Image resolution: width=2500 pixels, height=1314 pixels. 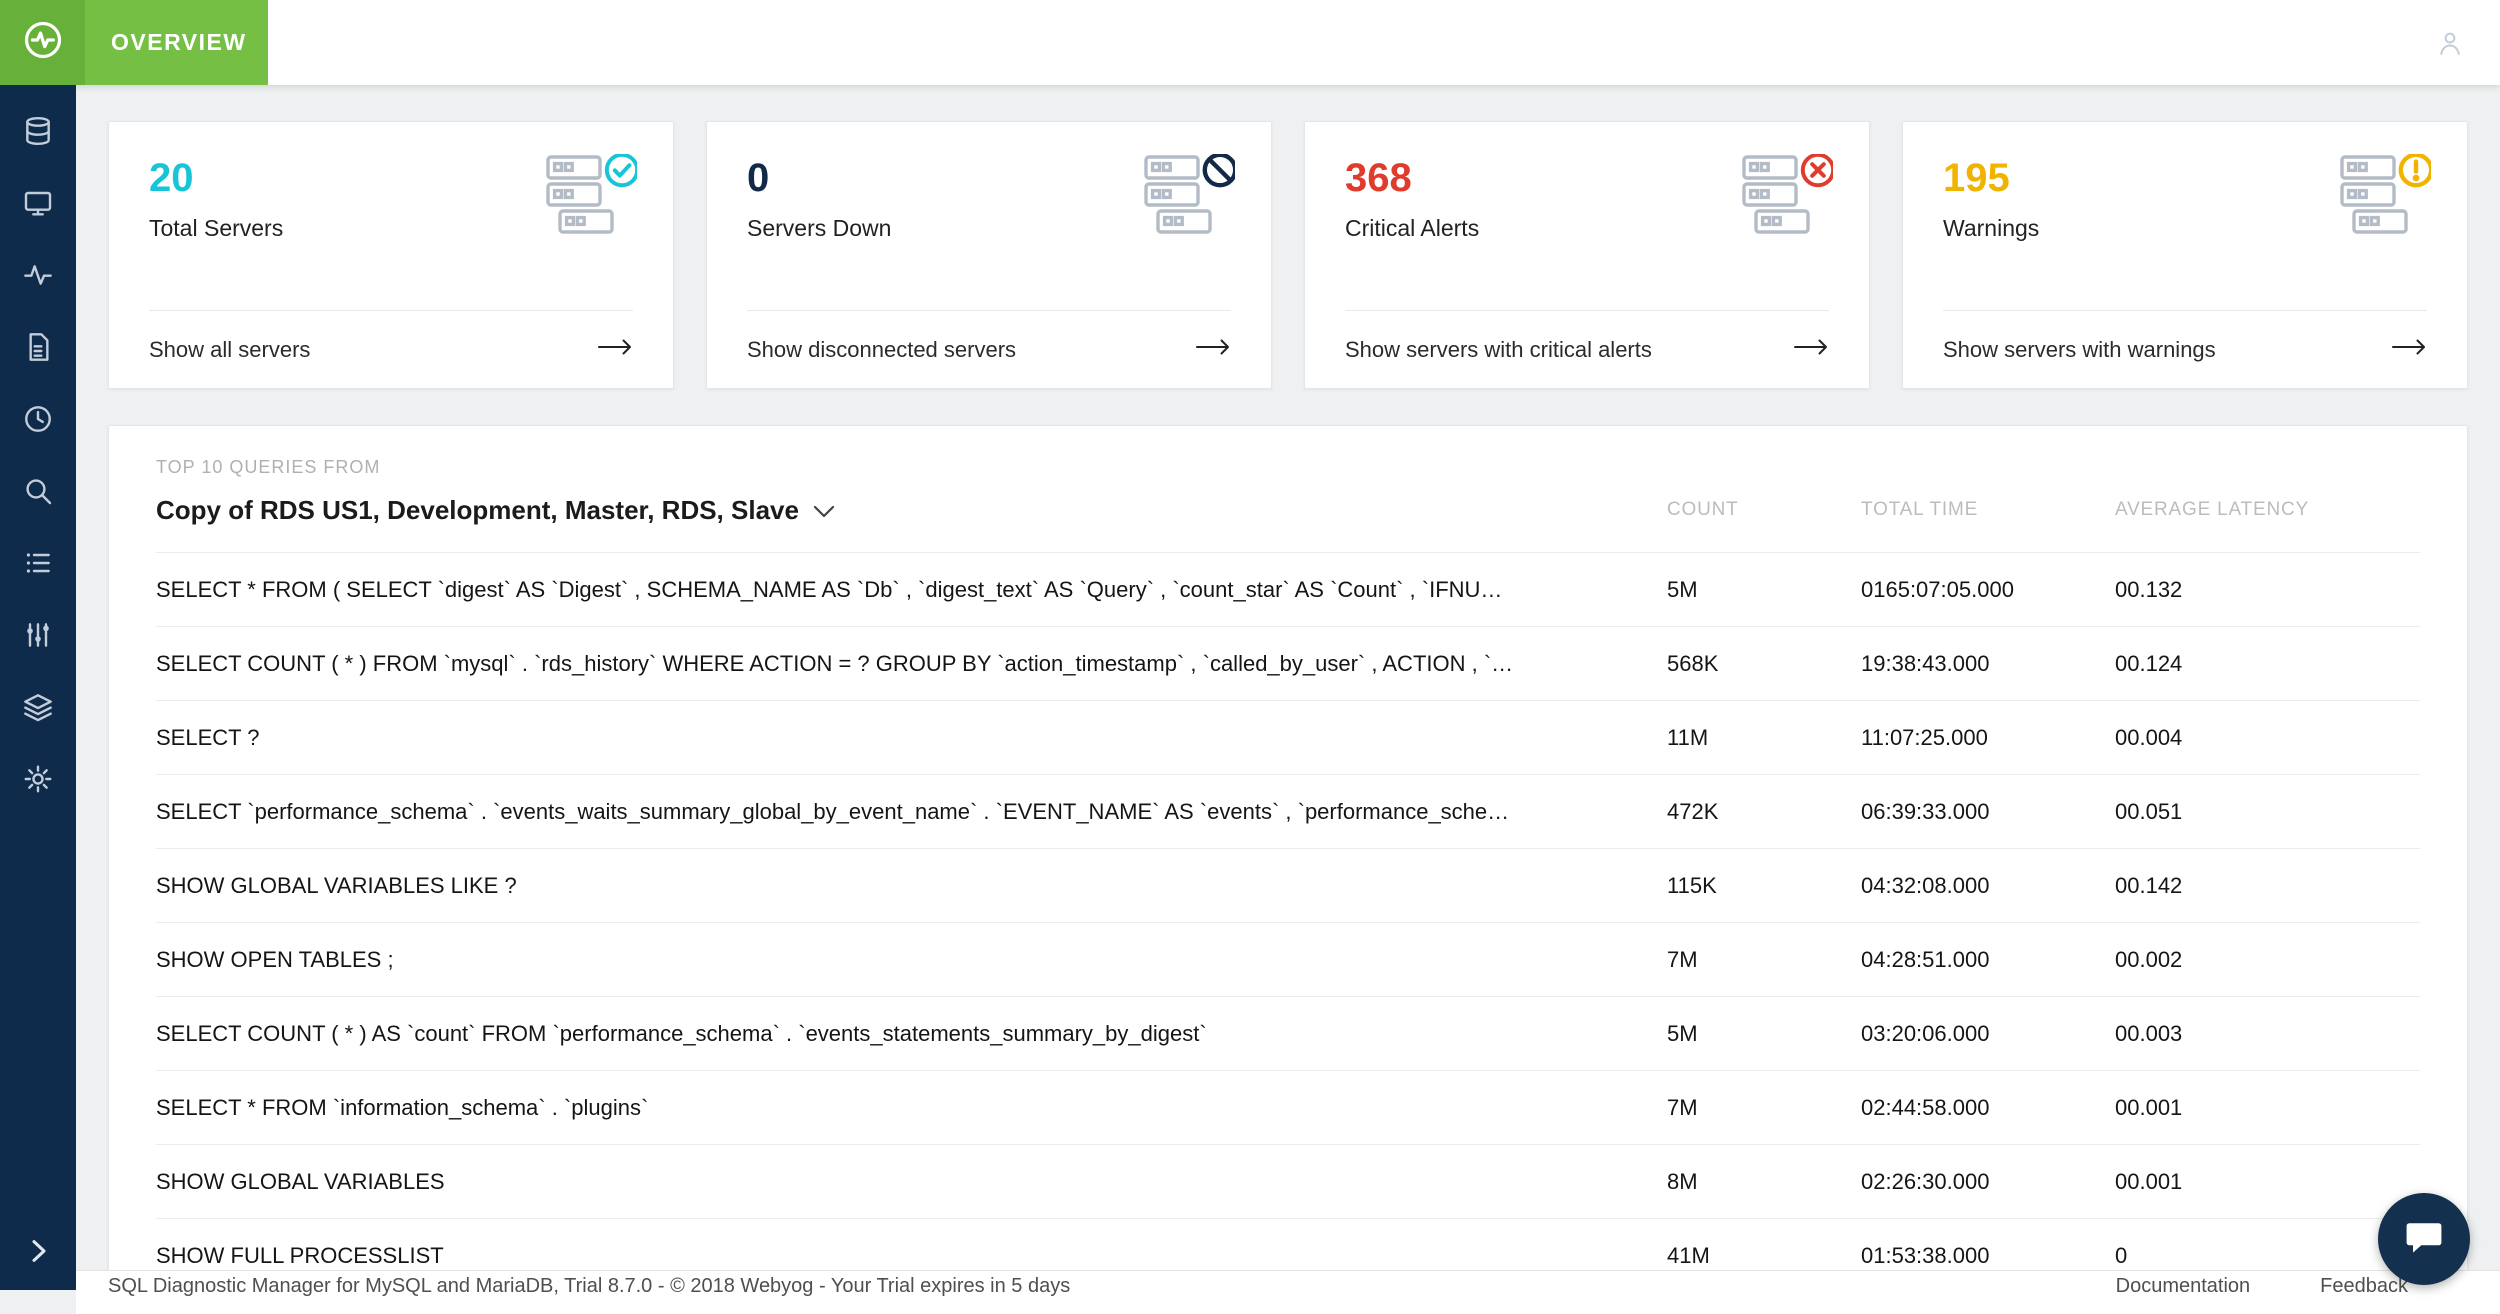 What do you see at coordinates (1988, 738) in the screenshot?
I see `query-total-time: 11:07:25.000` at bounding box center [1988, 738].